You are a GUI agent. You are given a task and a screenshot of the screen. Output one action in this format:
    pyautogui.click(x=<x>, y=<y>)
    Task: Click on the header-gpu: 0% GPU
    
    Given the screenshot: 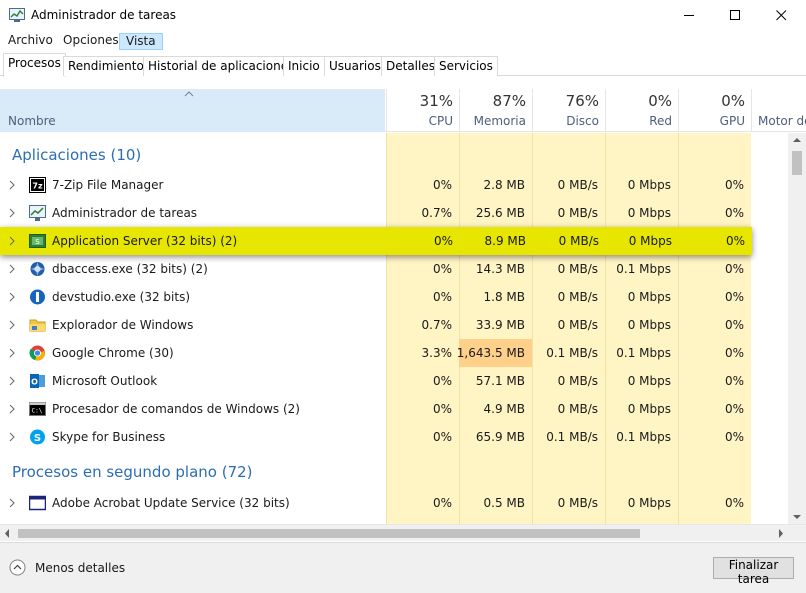 What is the action you would take?
    pyautogui.click(x=714, y=110)
    